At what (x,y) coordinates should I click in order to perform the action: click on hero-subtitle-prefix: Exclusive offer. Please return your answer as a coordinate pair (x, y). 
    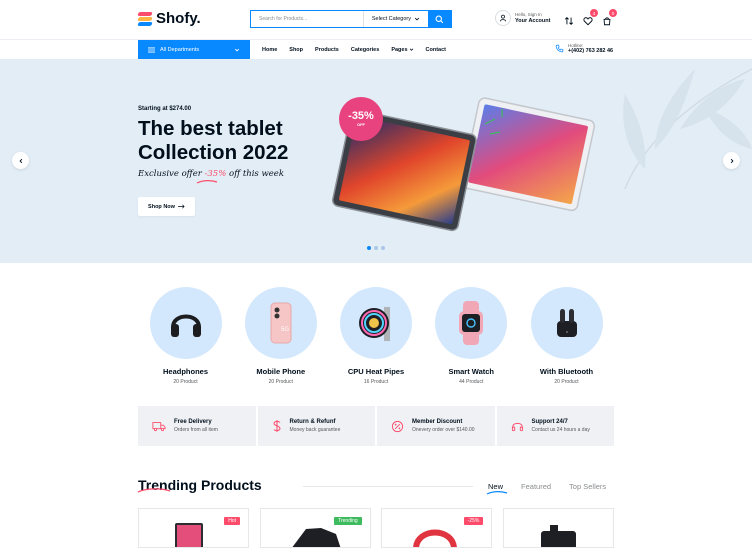
    Looking at the image, I should click on (171, 174).